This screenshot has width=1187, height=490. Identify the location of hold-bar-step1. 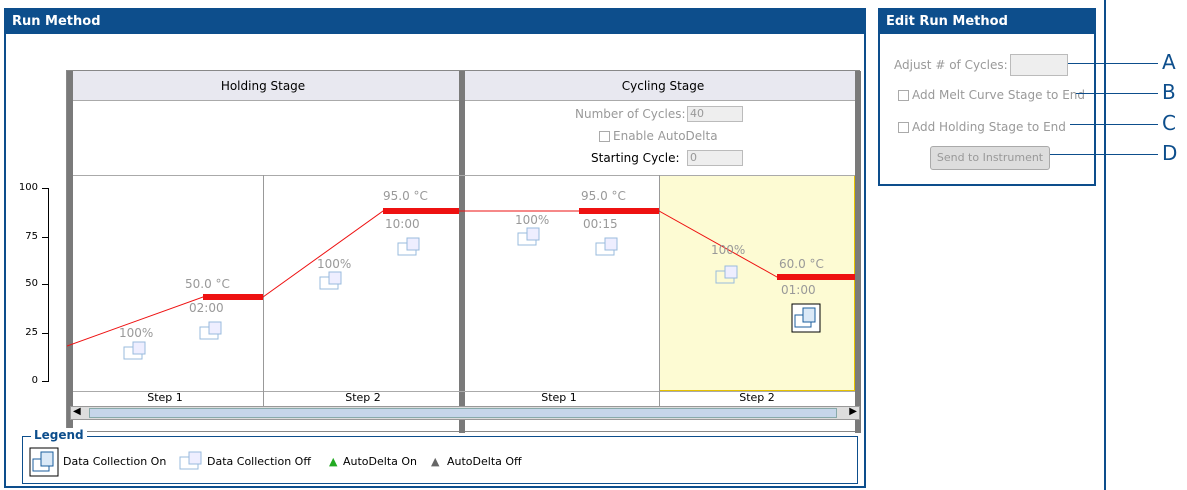
(233, 297).